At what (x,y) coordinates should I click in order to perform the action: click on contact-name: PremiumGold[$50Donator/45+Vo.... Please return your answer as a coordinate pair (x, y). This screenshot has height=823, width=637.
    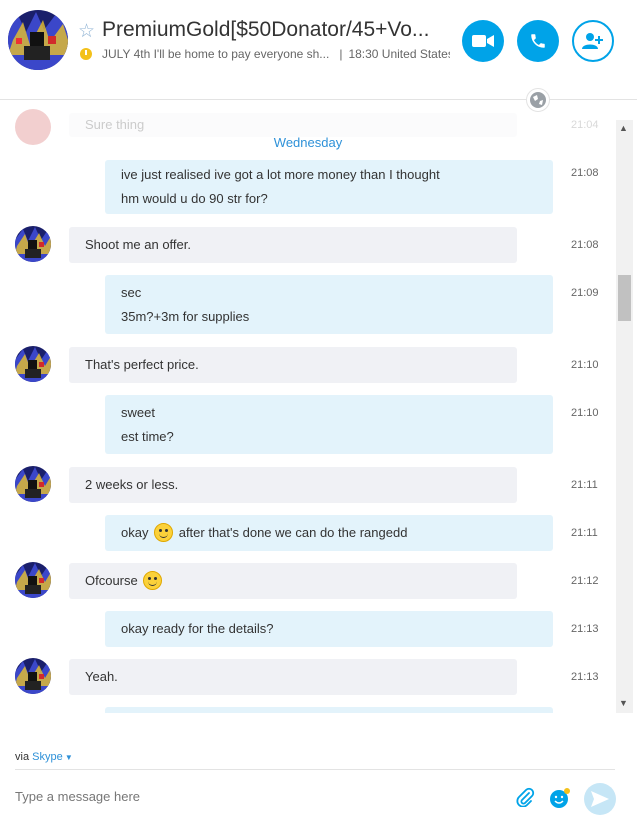
    Looking at the image, I should click on (266, 29).